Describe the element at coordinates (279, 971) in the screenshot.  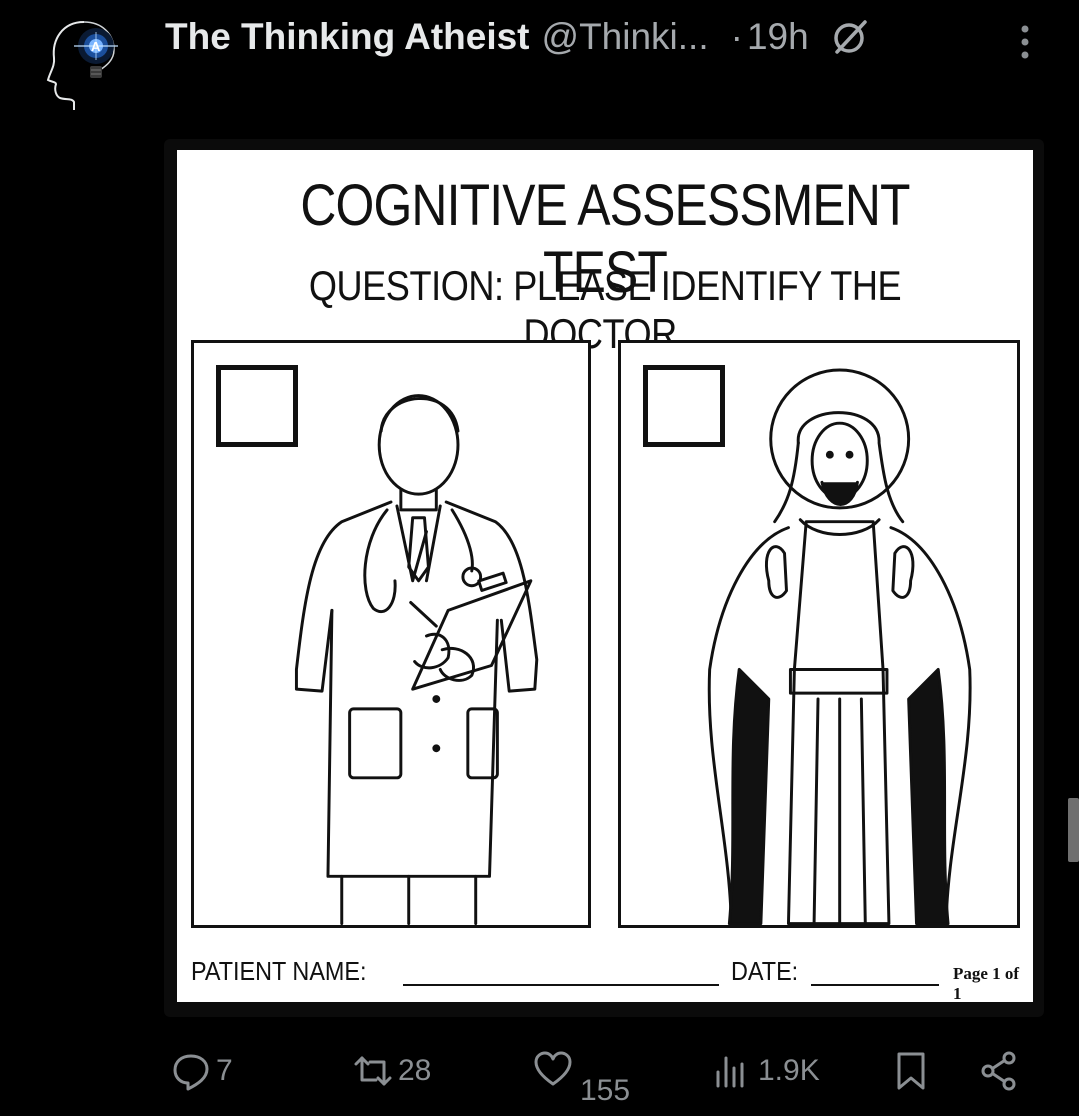
I see `patient-name-label: PATIENT NAME:` at that location.